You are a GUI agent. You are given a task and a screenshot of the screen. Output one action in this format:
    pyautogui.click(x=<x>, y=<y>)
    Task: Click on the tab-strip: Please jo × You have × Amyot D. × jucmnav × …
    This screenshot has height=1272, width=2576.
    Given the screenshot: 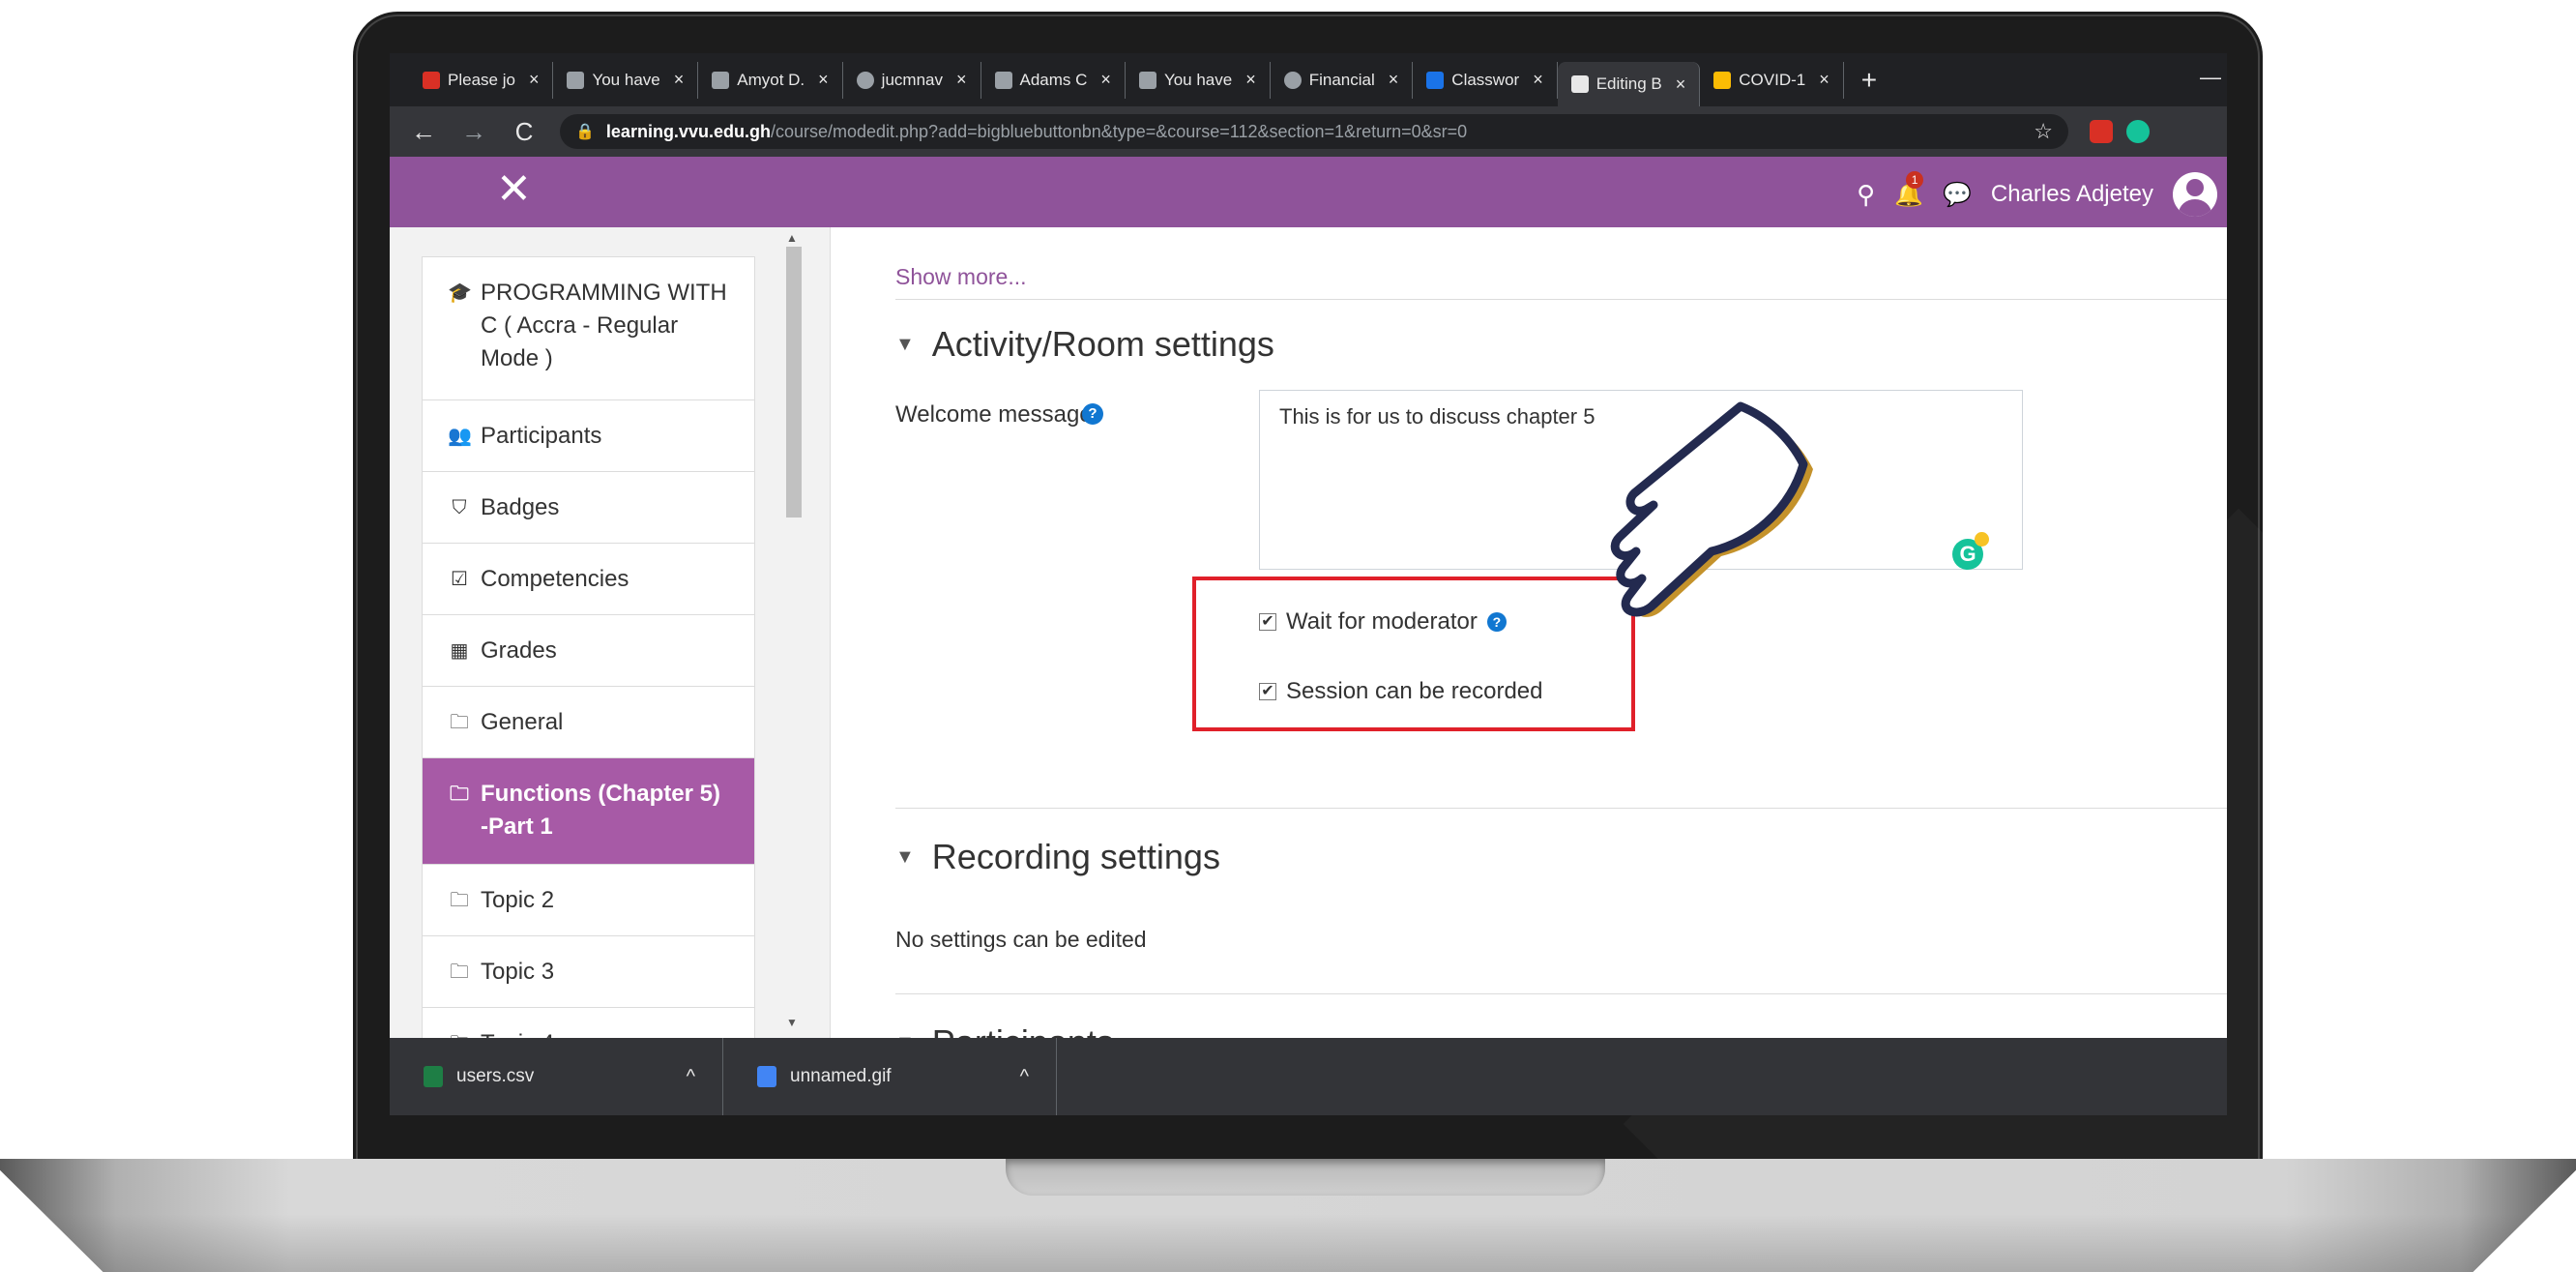 What is the action you would take?
    pyautogui.click(x=1308, y=79)
    